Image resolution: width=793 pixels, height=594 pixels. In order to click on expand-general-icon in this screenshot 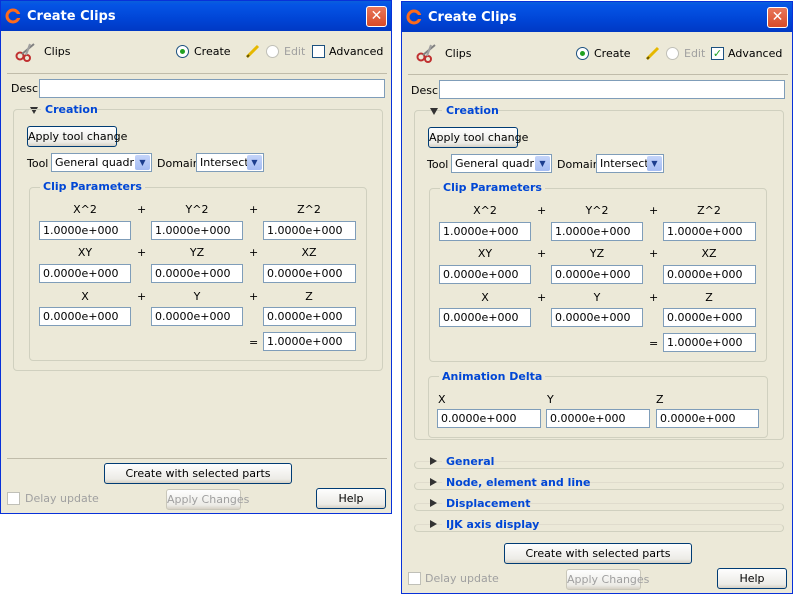, I will do `click(433, 461)`.